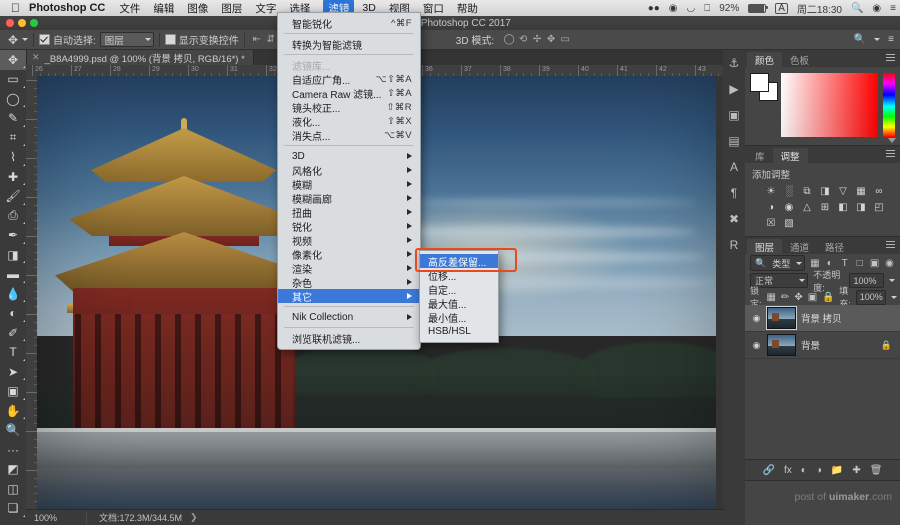 The height and width of the screenshot is (525, 900). Describe the element at coordinates (879, 191) in the screenshot. I see `color-balance-icon: ∞` at that location.